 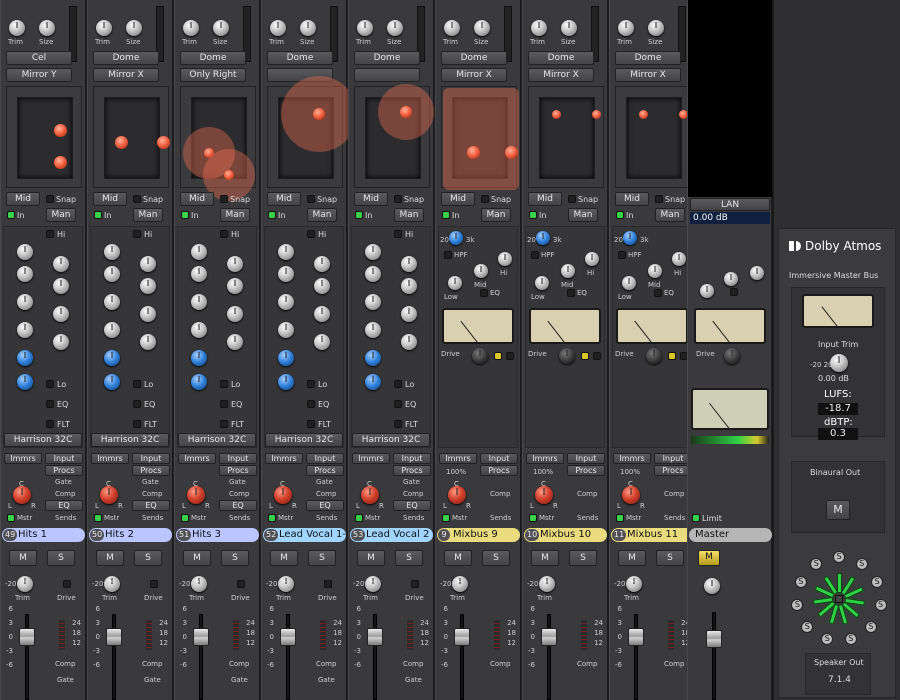 I want to click on lo-led, so click(x=224, y=384).